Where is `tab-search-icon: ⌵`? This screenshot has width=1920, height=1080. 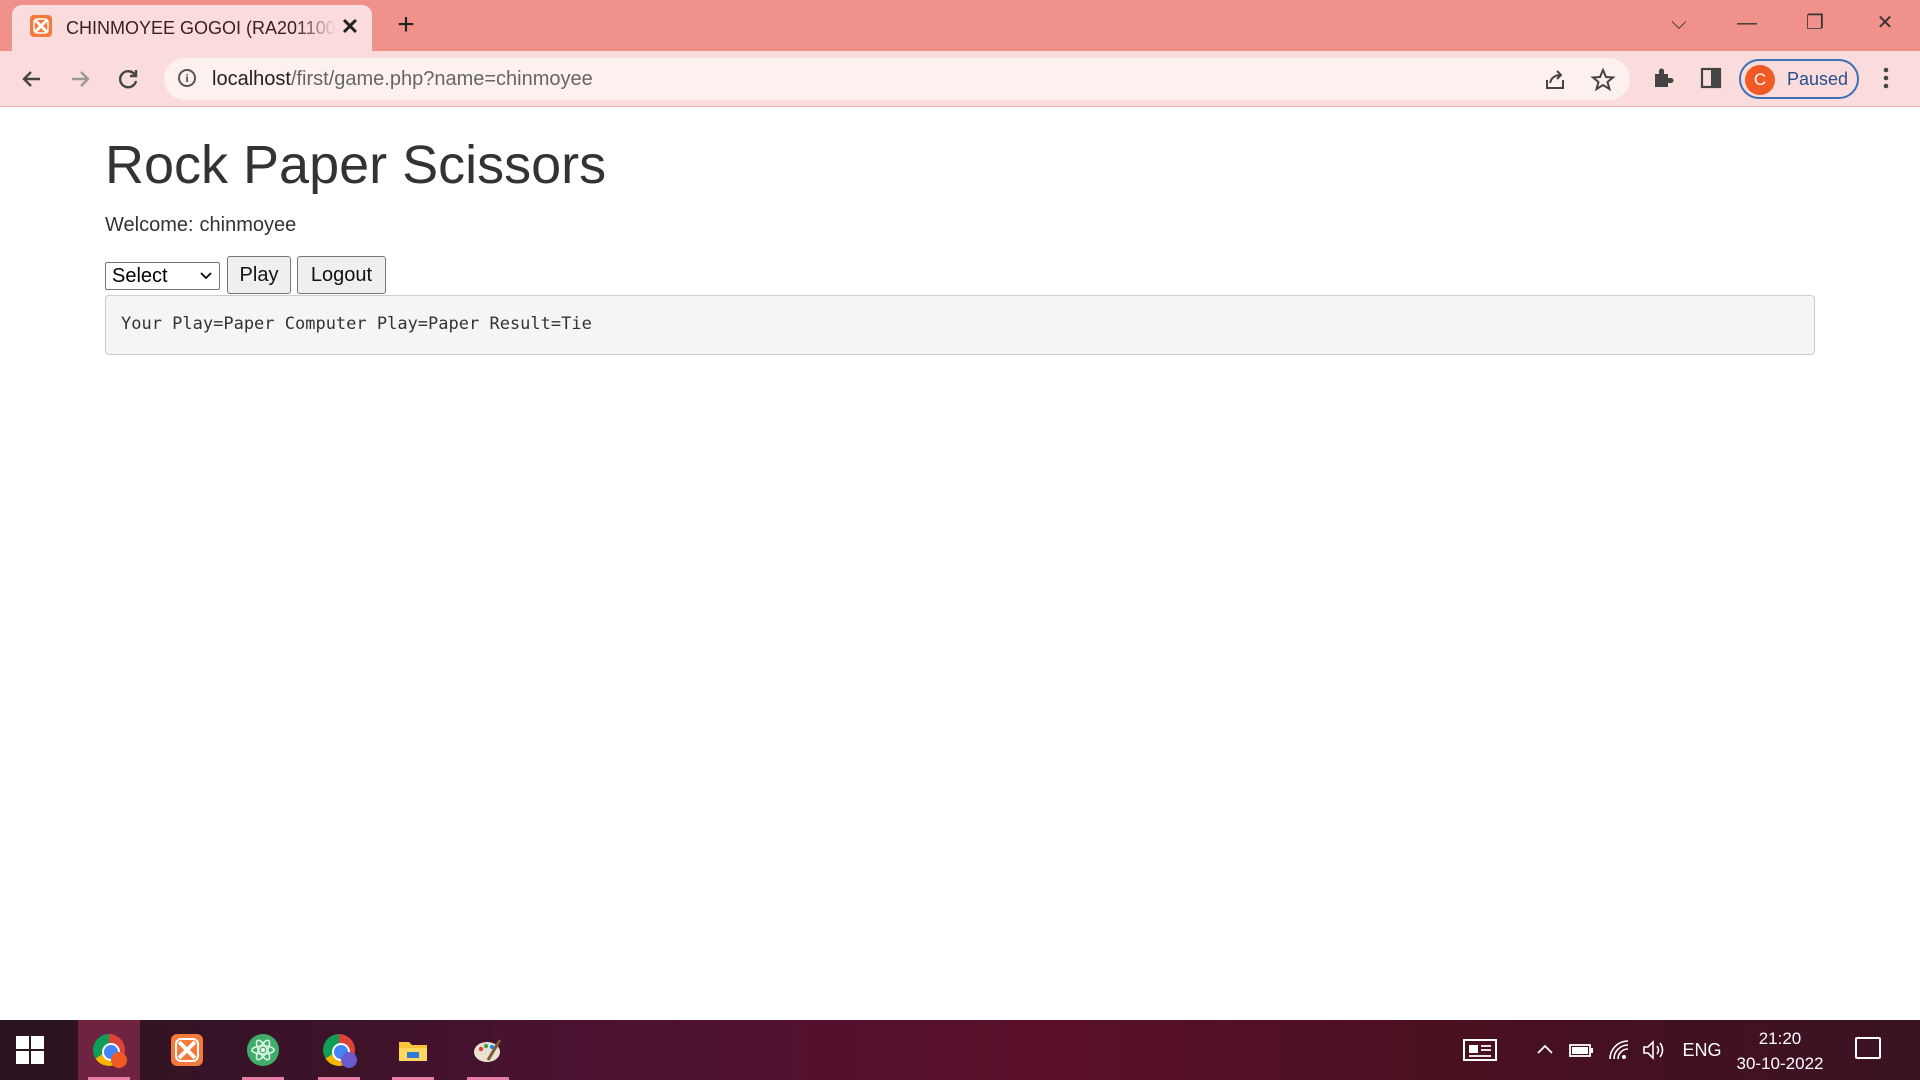 tab-search-icon: ⌵ is located at coordinates (1679, 23).